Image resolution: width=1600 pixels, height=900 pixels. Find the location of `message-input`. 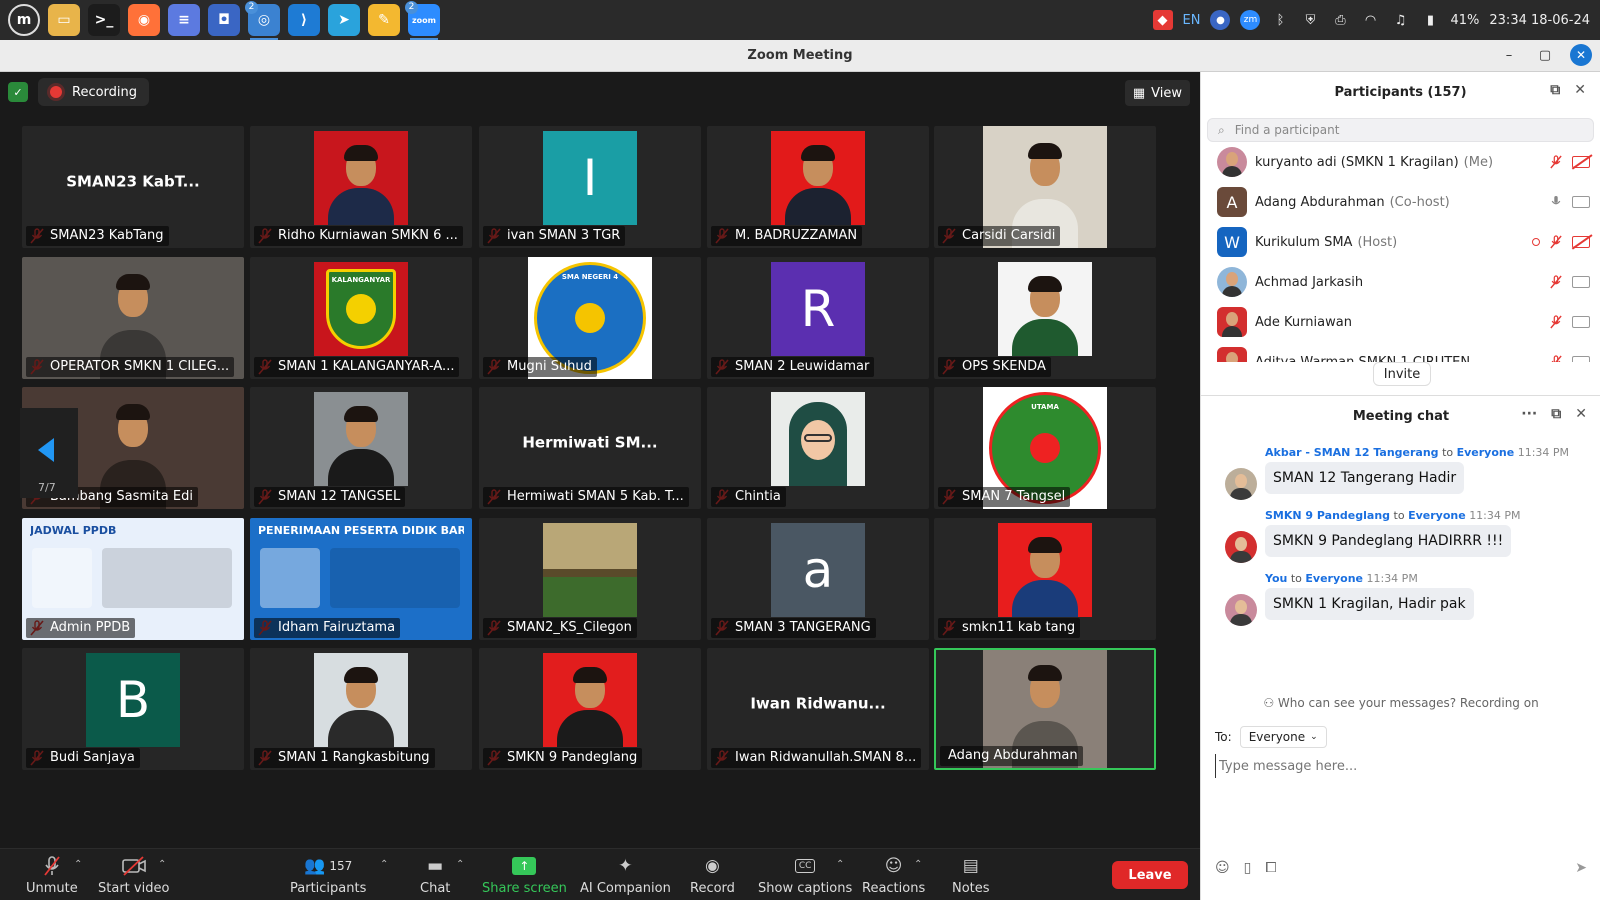

message-input is located at coordinates (1400, 766).